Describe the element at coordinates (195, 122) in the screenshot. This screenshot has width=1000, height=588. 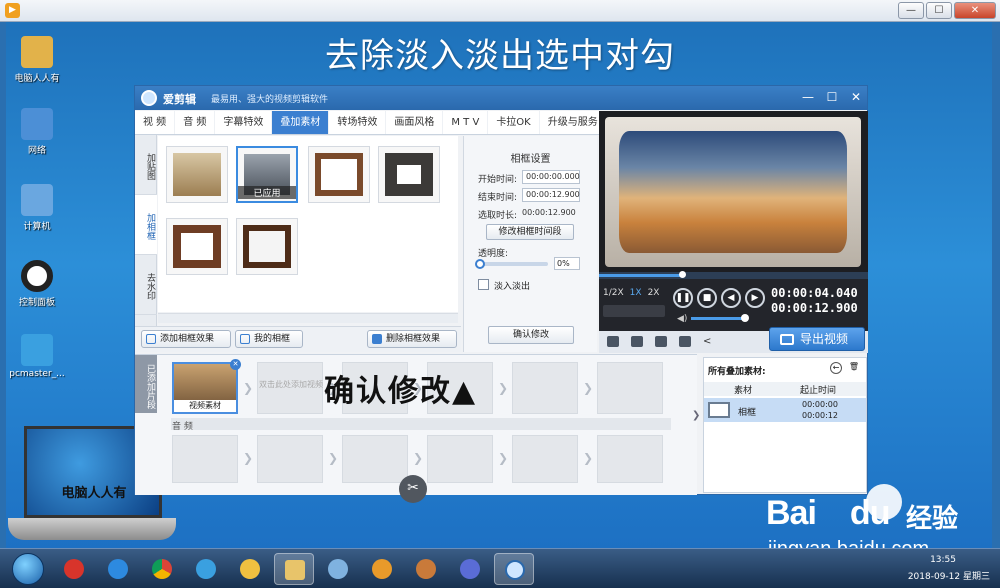
I see `tab-audio: 音 频` at that location.